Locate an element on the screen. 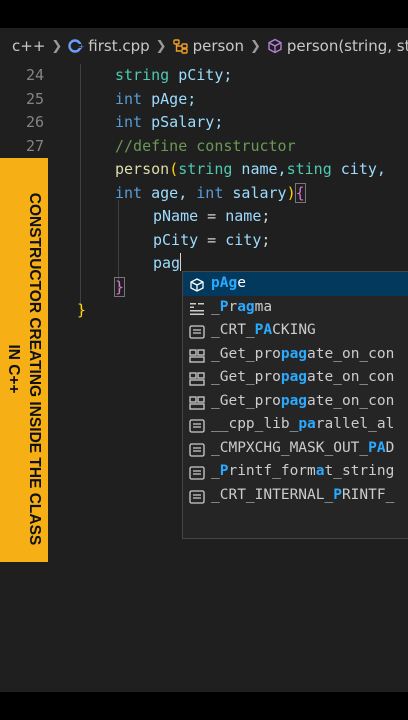 The width and height of the screenshot is (408, 720). suggestion-item: _CRT_PACKING is located at coordinates (295, 331).